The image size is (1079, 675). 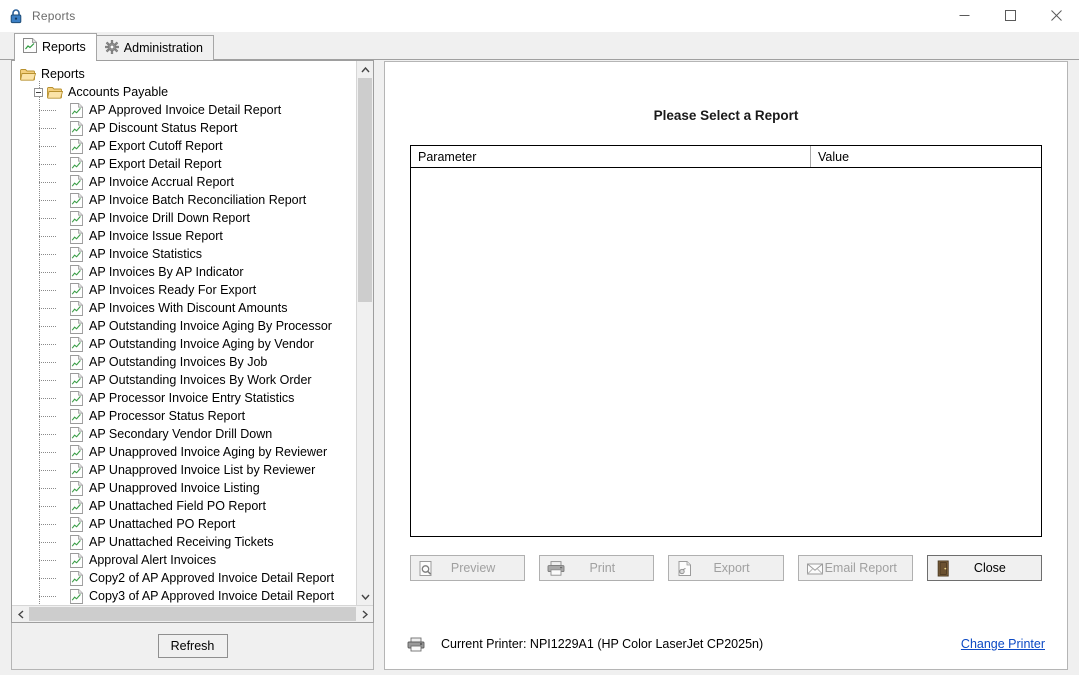 I want to click on scroll-down-button, so click(x=365, y=596).